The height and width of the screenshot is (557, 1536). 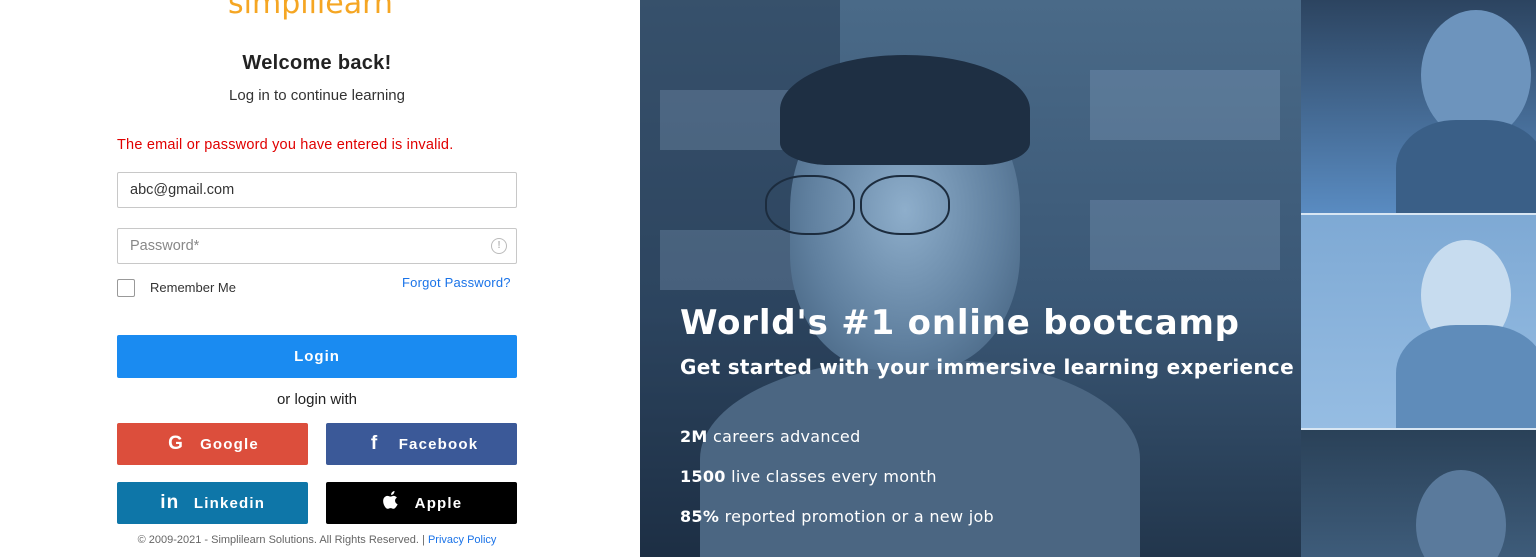 What do you see at coordinates (859, 516) in the screenshot?
I see `stat-label: reported promotion or a new job` at bounding box center [859, 516].